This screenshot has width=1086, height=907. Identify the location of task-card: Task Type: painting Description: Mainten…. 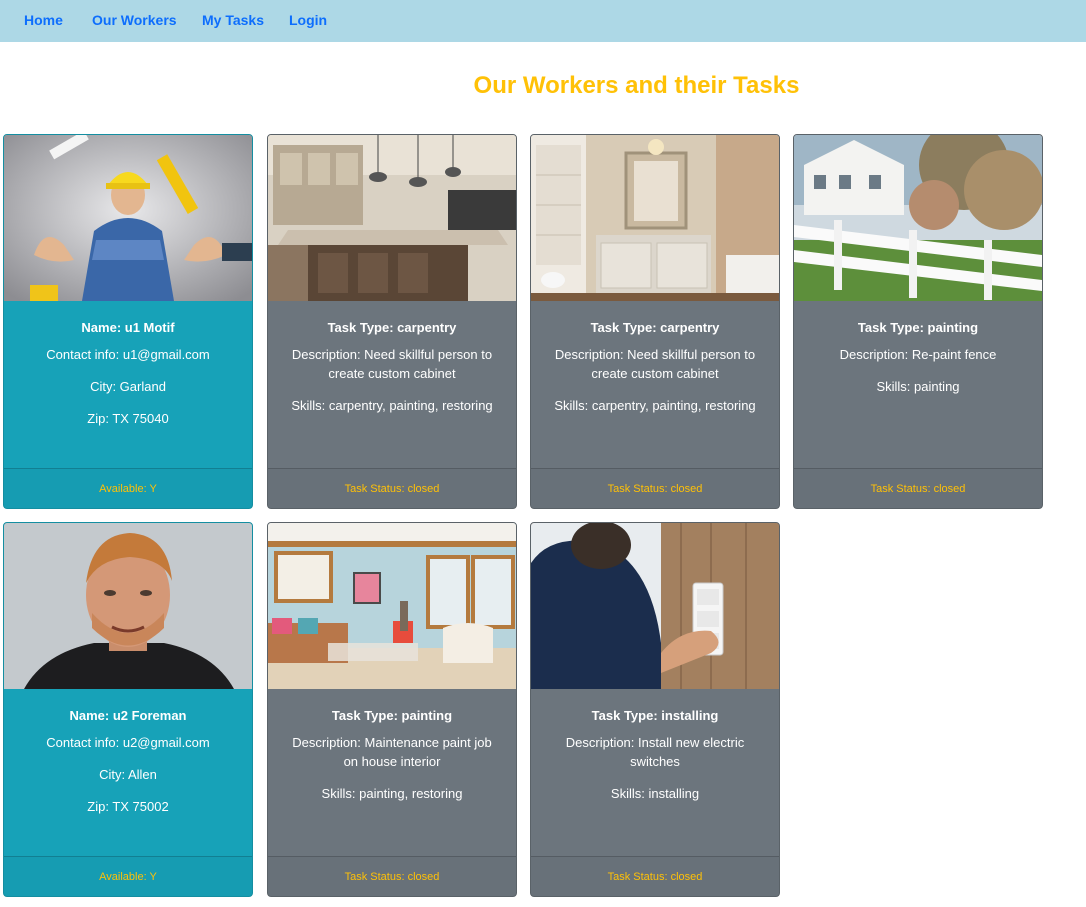
(392, 709).